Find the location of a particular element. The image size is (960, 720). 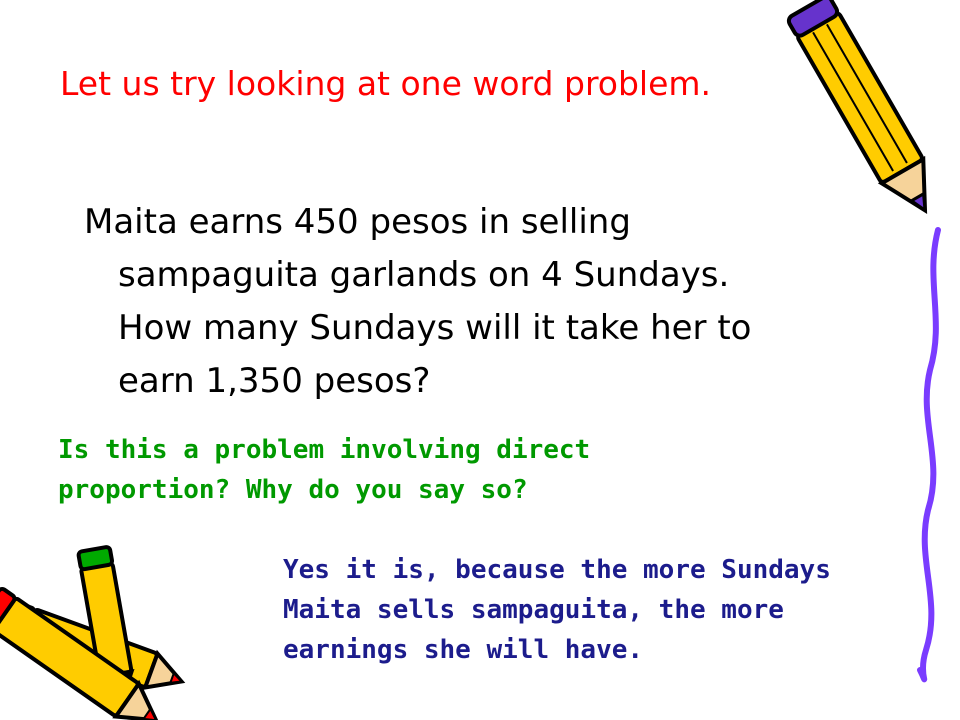

pencils-icon is located at coordinates (93, 632).